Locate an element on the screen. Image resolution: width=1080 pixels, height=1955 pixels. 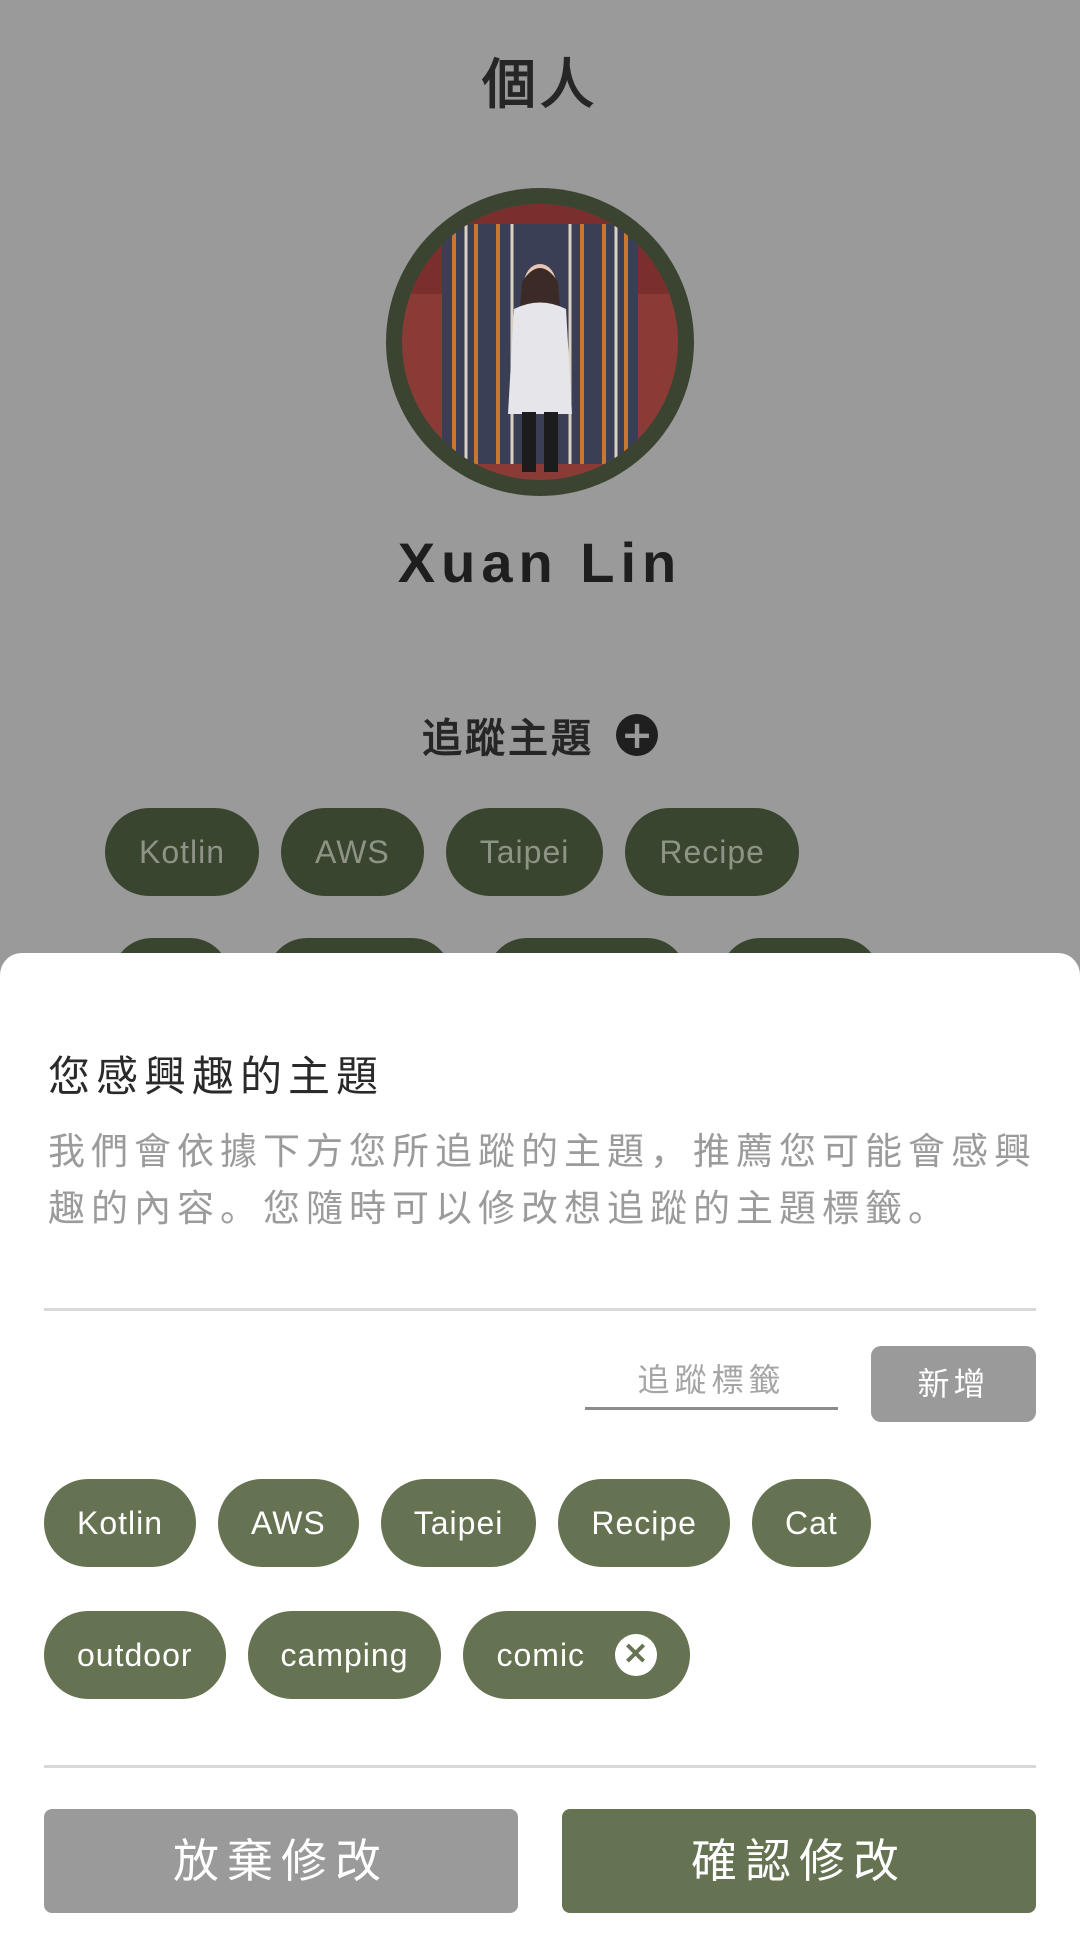
follow-topics-header: 追蹤主題 + is located at coordinates (540, 735).